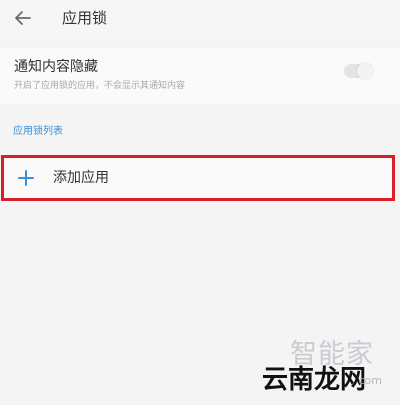 The image size is (400, 405). I want to click on plus-icon, so click(26, 178).